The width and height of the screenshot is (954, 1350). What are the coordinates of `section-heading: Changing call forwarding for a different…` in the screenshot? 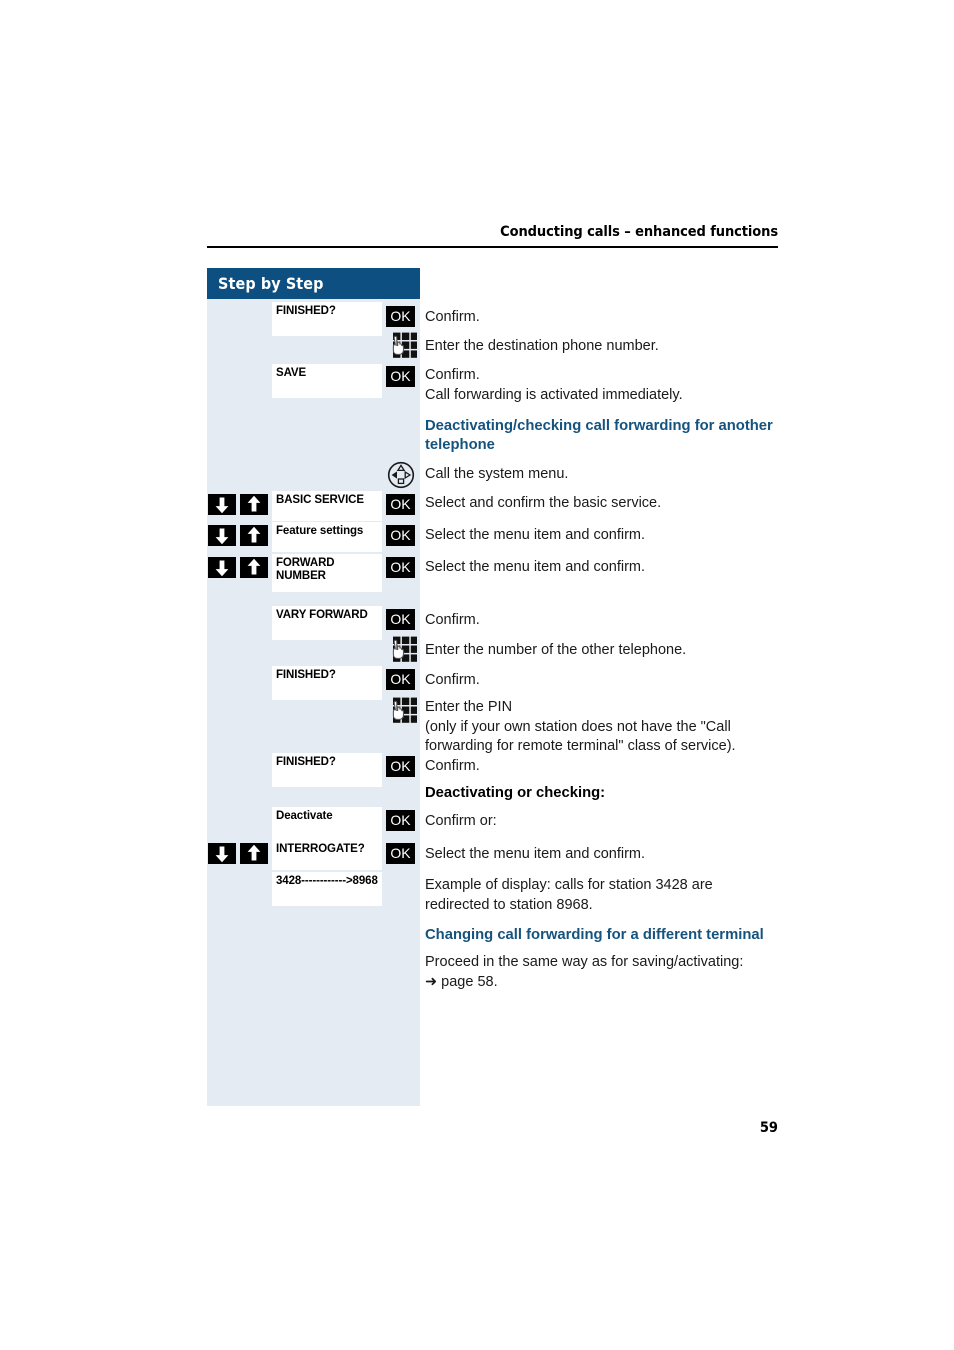 It's located at (594, 935).